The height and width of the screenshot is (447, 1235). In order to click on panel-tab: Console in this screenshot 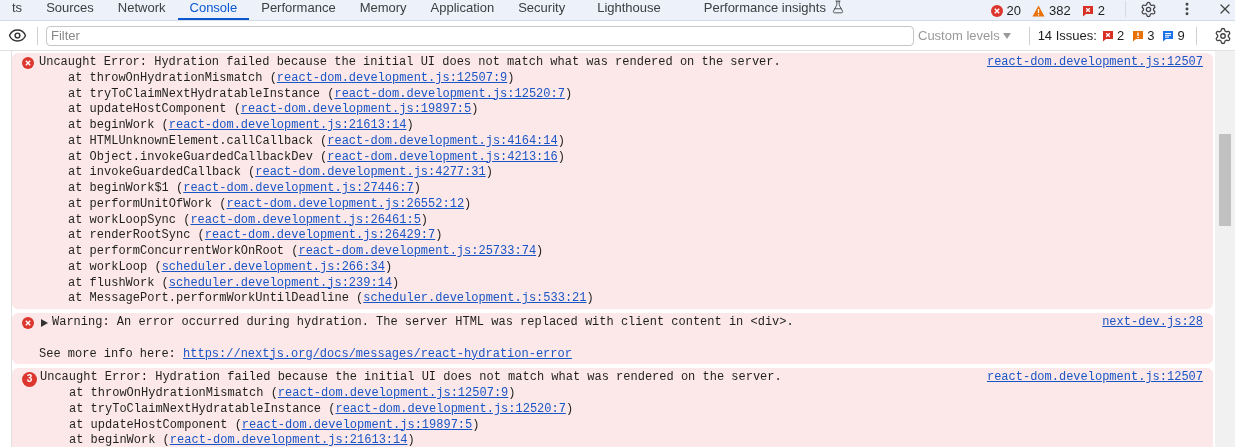, I will do `click(213, 10)`.